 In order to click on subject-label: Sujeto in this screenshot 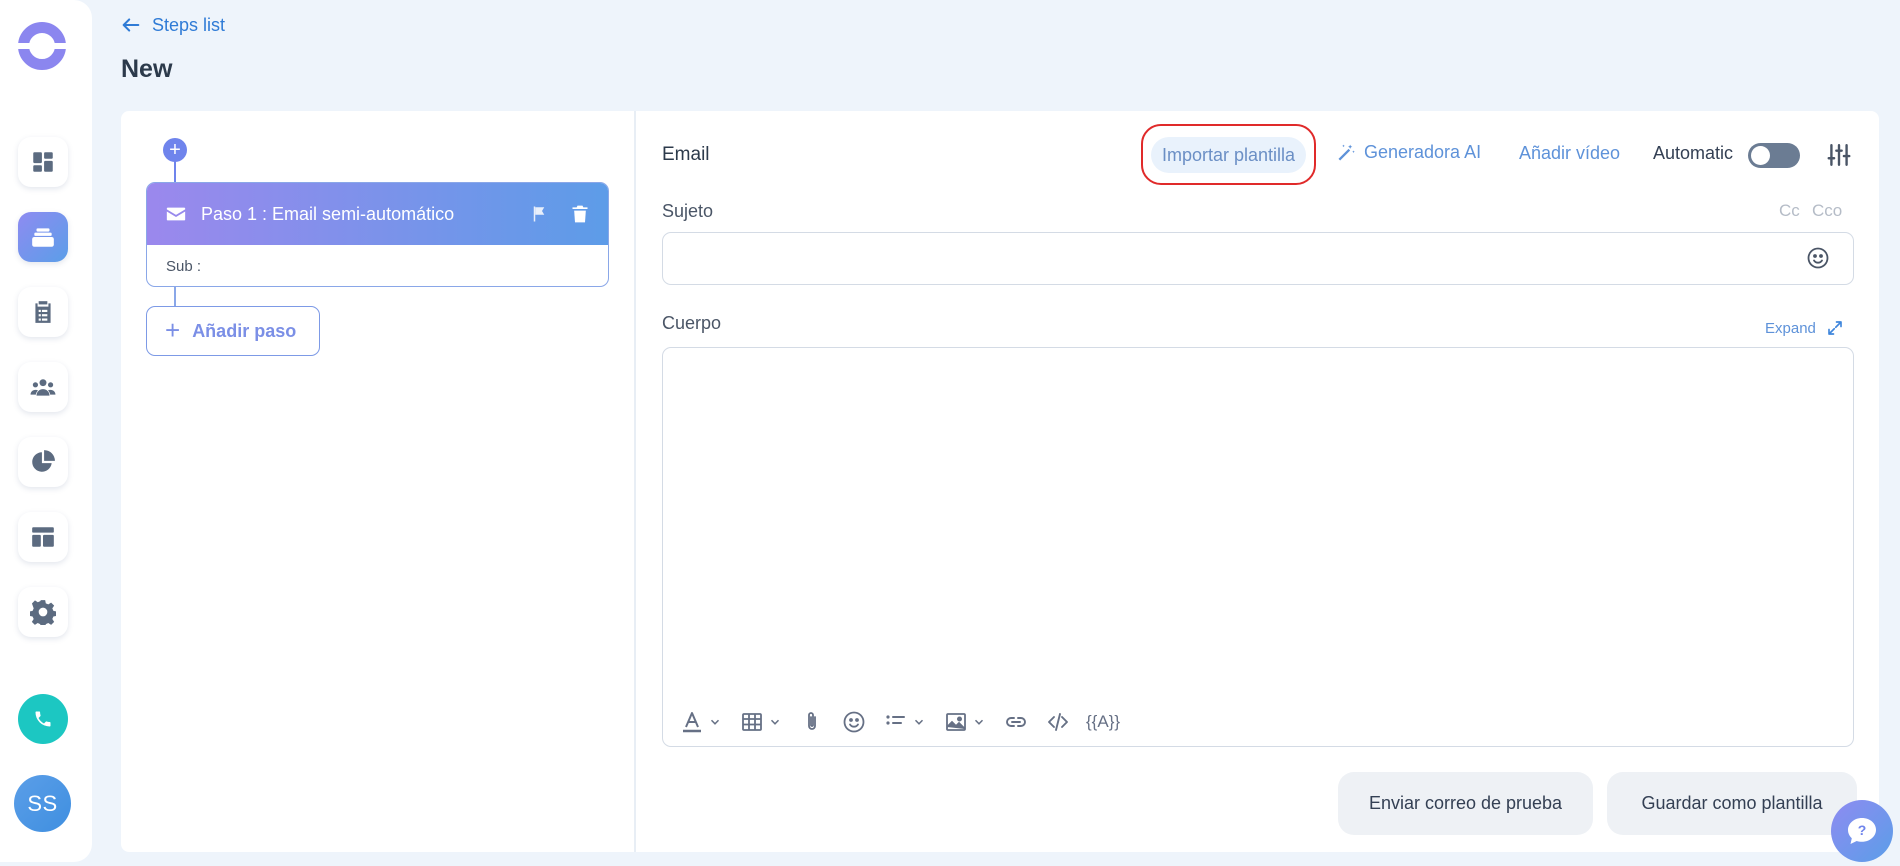, I will do `click(688, 211)`.